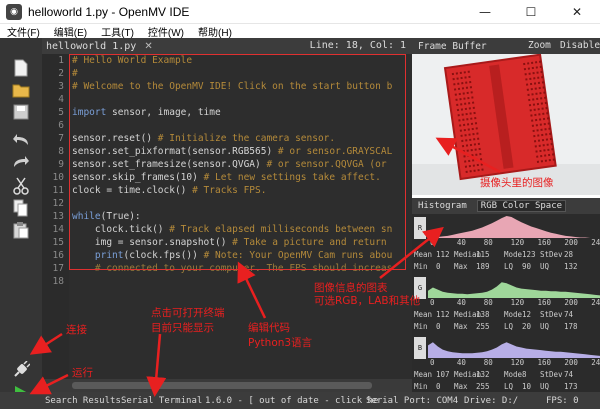 The height and width of the screenshot is (409, 600). Describe the element at coordinates (514, 290) in the screenshot. I see `histogram-area-g` at that location.